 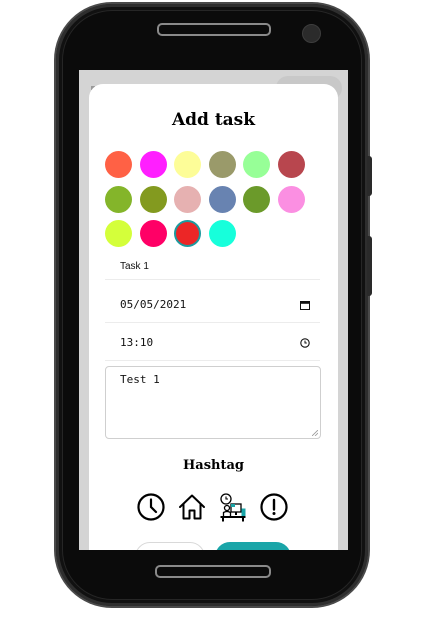 I want to click on time-input: 13:10, so click(x=212, y=343).